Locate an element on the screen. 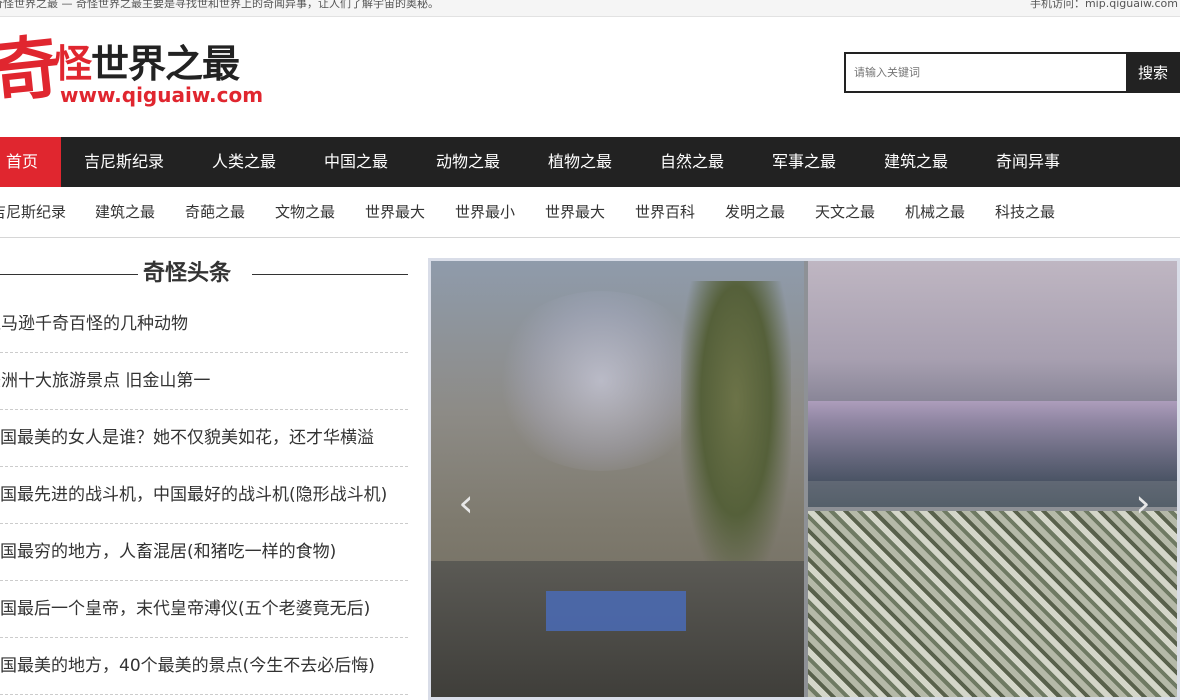 The height and width of the screenshot is (700, 1180). chevron-right-icon: › is located at coordinates (1143, 503).